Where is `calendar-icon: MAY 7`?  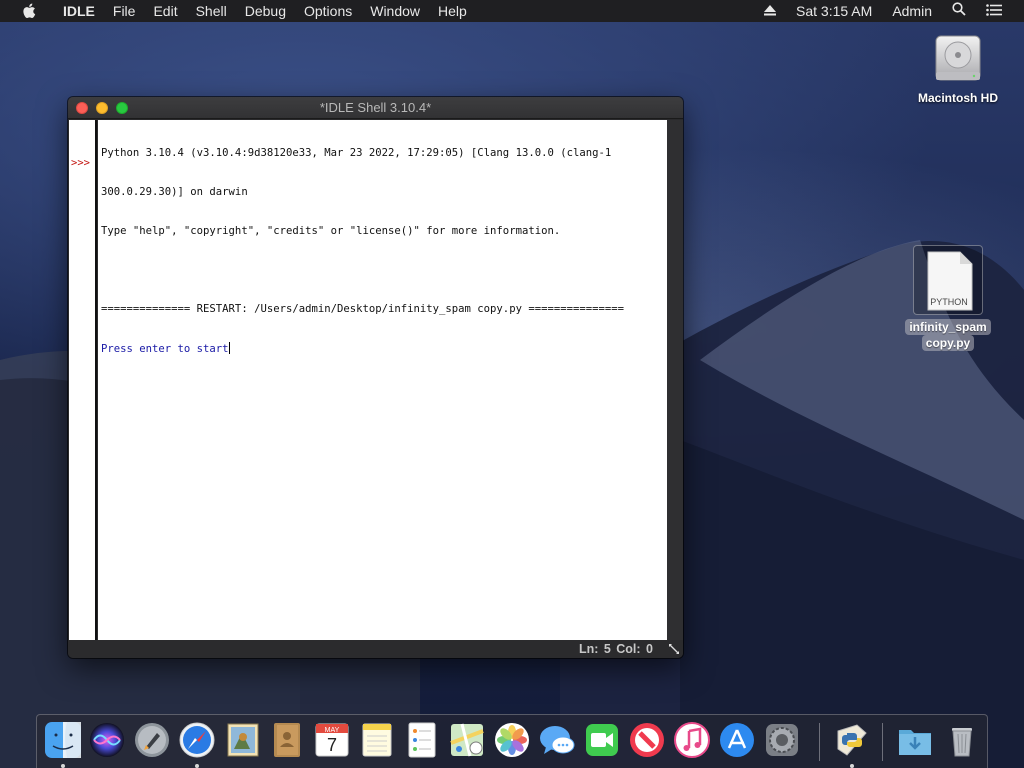 calendar-icon: MAY 7 is located at coordinates (332, 740).